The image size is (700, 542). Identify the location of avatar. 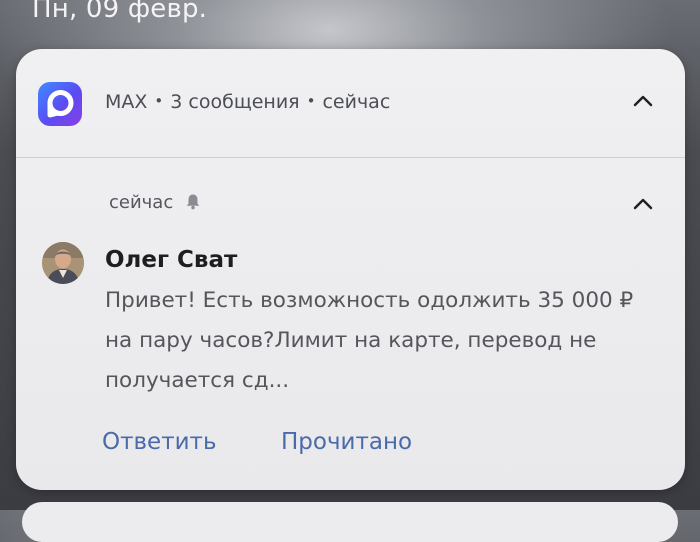
(63, 263).